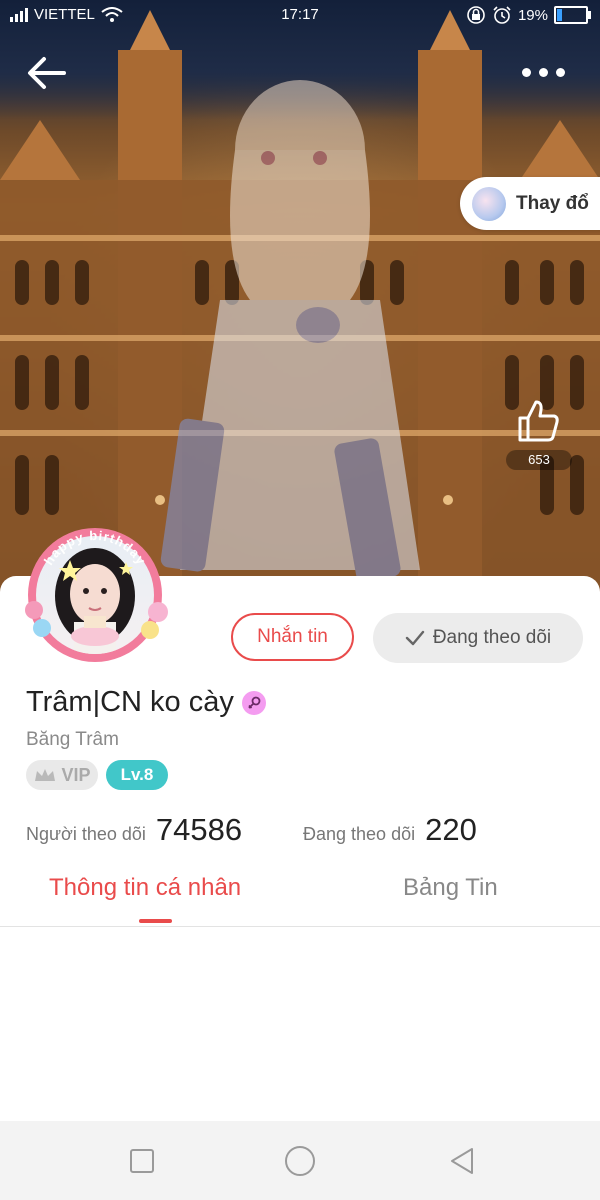 This screenshot has height=1200, width=600. I want to click on profile-name-row: Trâm|CN ko cày, so click(146, 702).